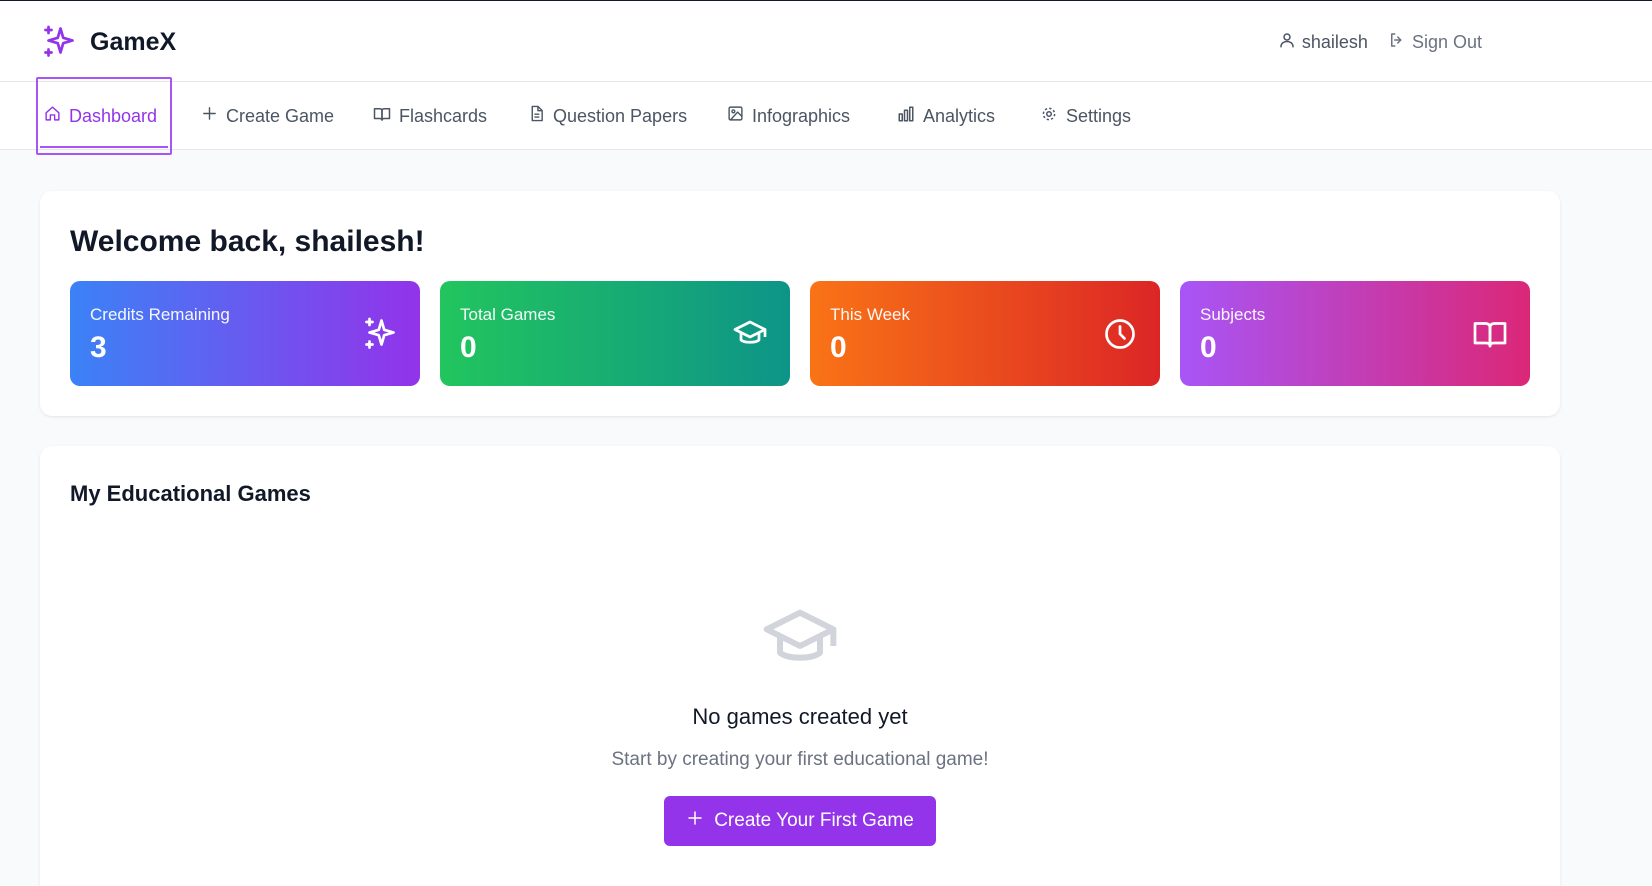 The image size is (1652, 886). I want to click on clock-icon, so click(1120, 334).